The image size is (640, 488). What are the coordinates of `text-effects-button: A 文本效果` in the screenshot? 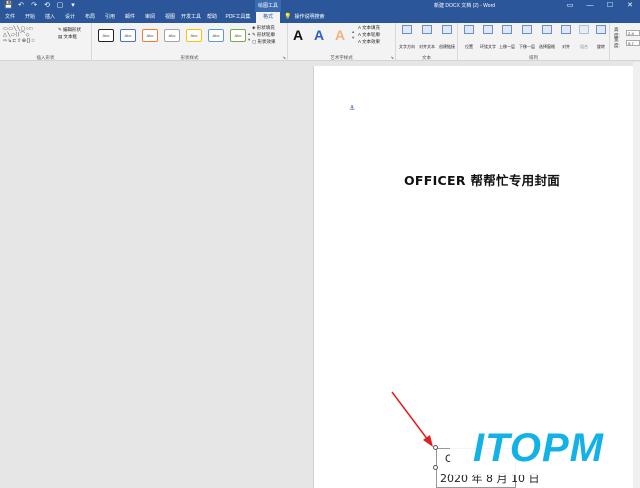 It's located at (369, 42).